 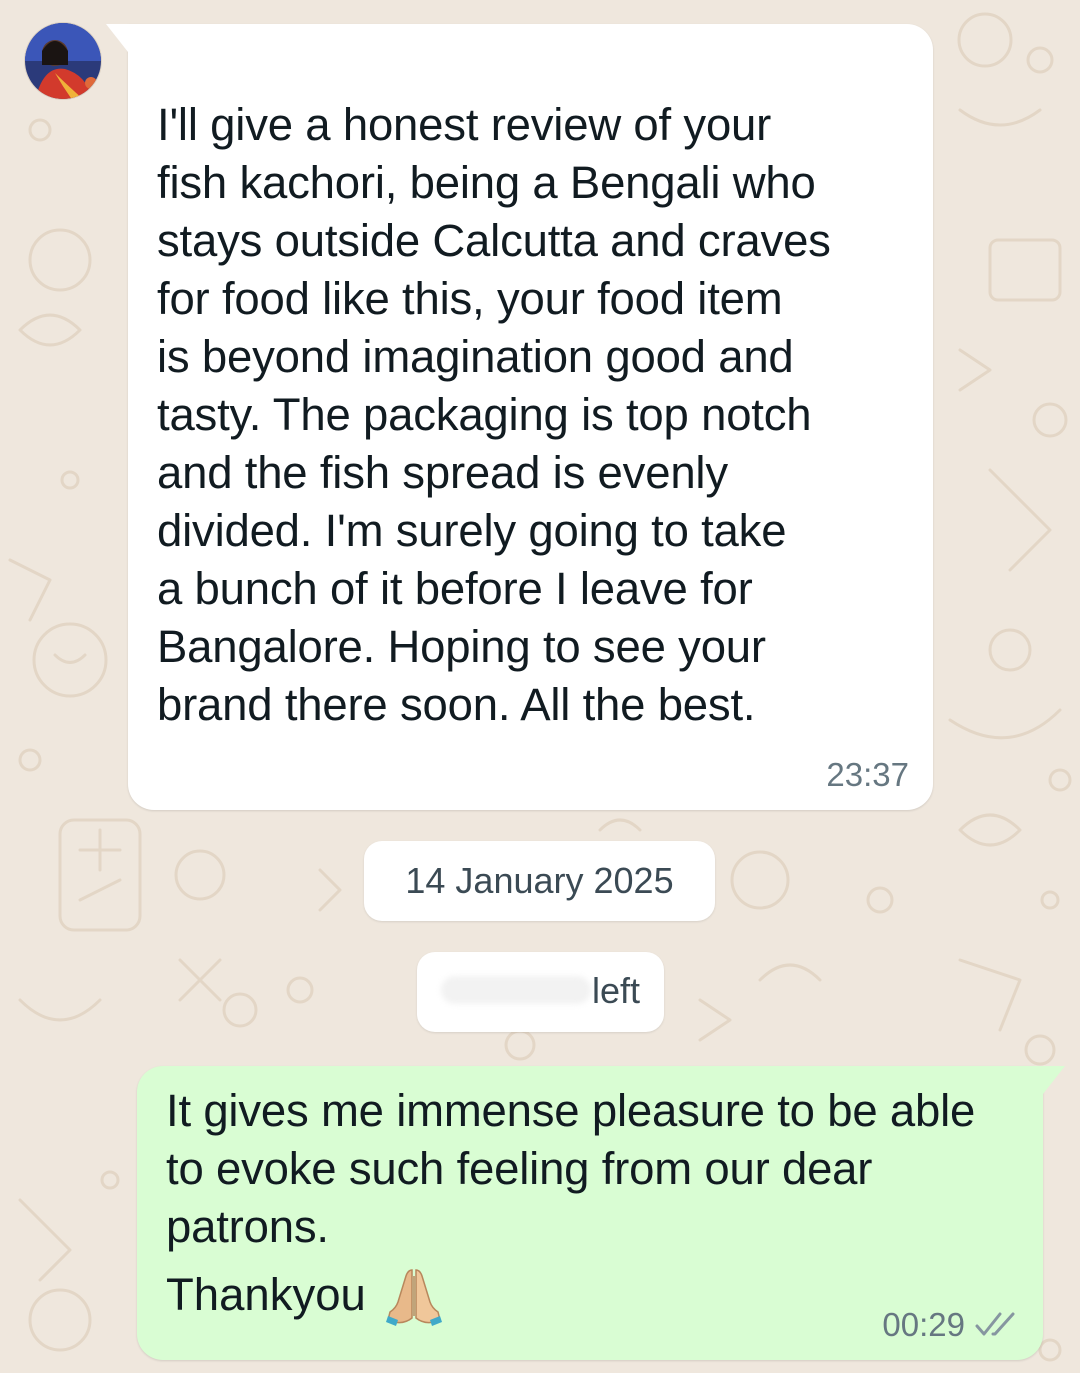 What do you see at coordinates (266, 1294) in the screenshot?
I see `outgoing-message-signoff: Thankyou` at bounding box center [266, 1294].